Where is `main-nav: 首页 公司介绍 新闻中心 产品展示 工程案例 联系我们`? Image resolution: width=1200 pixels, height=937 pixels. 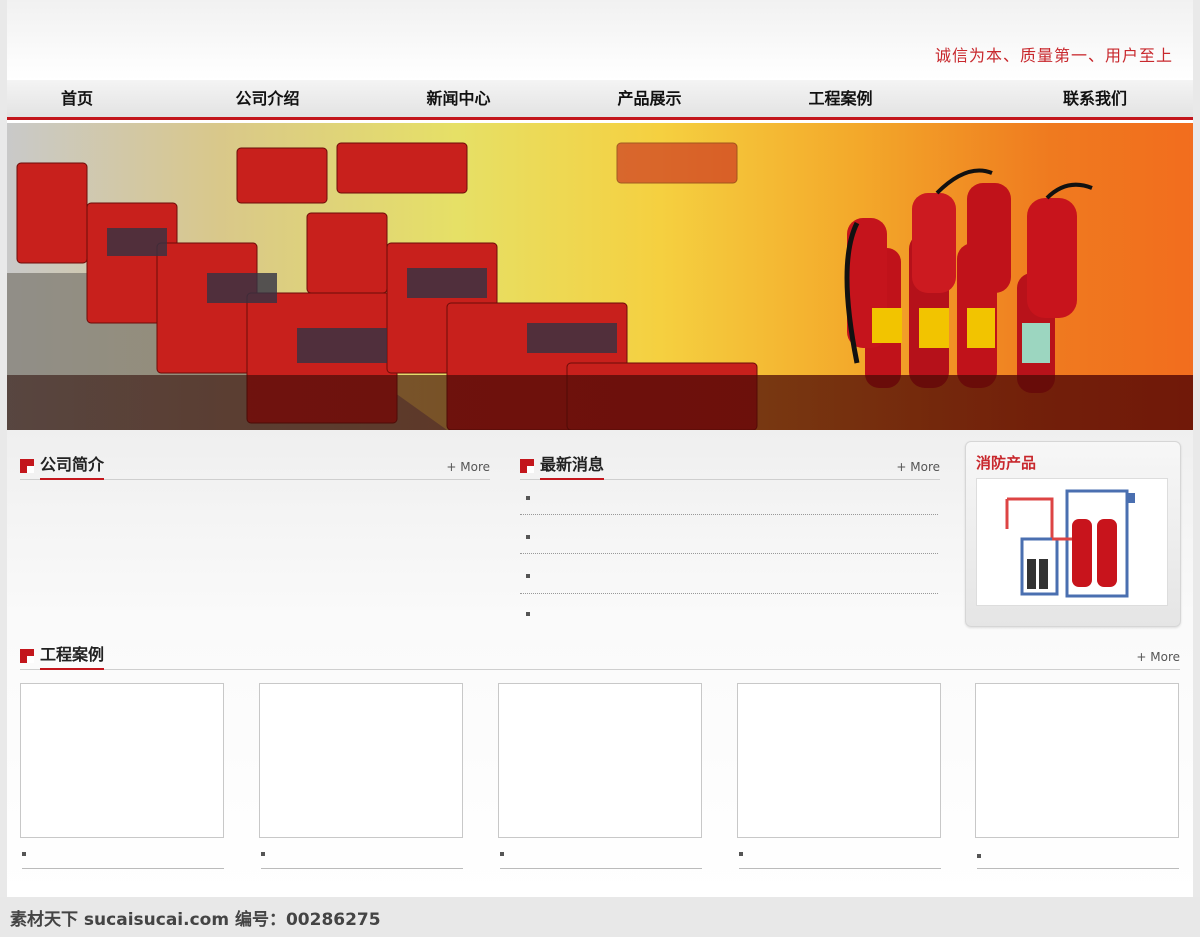 main-nav: 首页 公司介绍 新闻中心 产品展示 工程案例 联系我们 is located at coordinates (600, 100).